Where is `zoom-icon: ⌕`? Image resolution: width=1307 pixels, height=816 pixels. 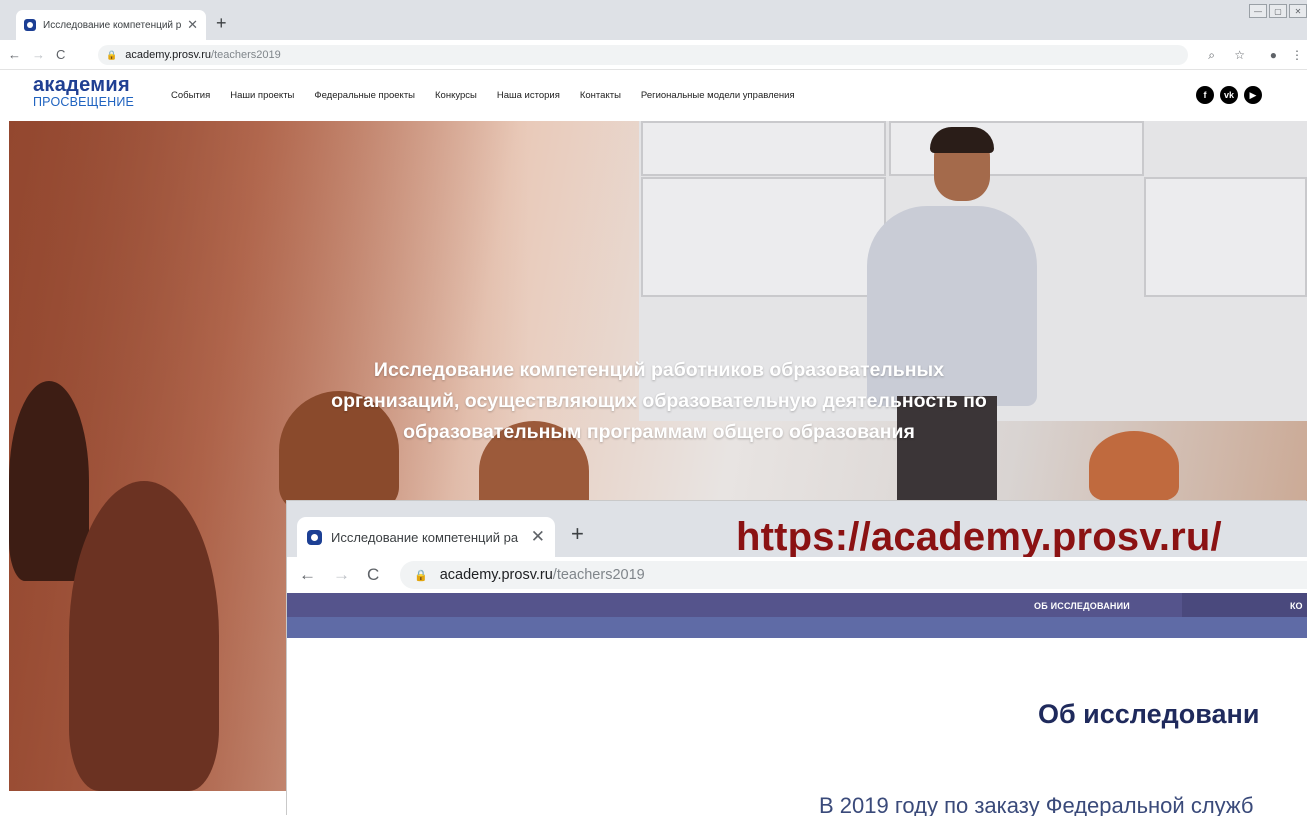 zoom-icon: ⌕ is located at coordinates (1211, 55).